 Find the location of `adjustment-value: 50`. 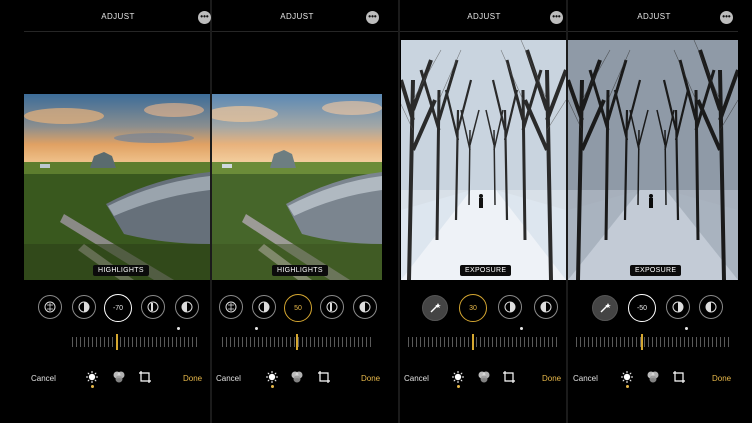

adjustment-value: 50 is located at coordinates (298, 308).